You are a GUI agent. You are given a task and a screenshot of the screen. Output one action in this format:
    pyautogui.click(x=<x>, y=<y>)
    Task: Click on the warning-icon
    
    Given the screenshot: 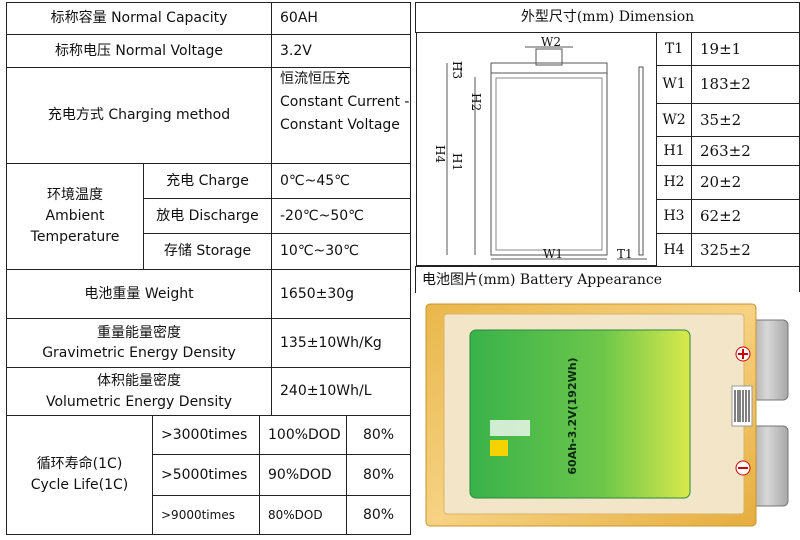 What is the action you would take?
    pyautogui.click(x=499, y=448)
    